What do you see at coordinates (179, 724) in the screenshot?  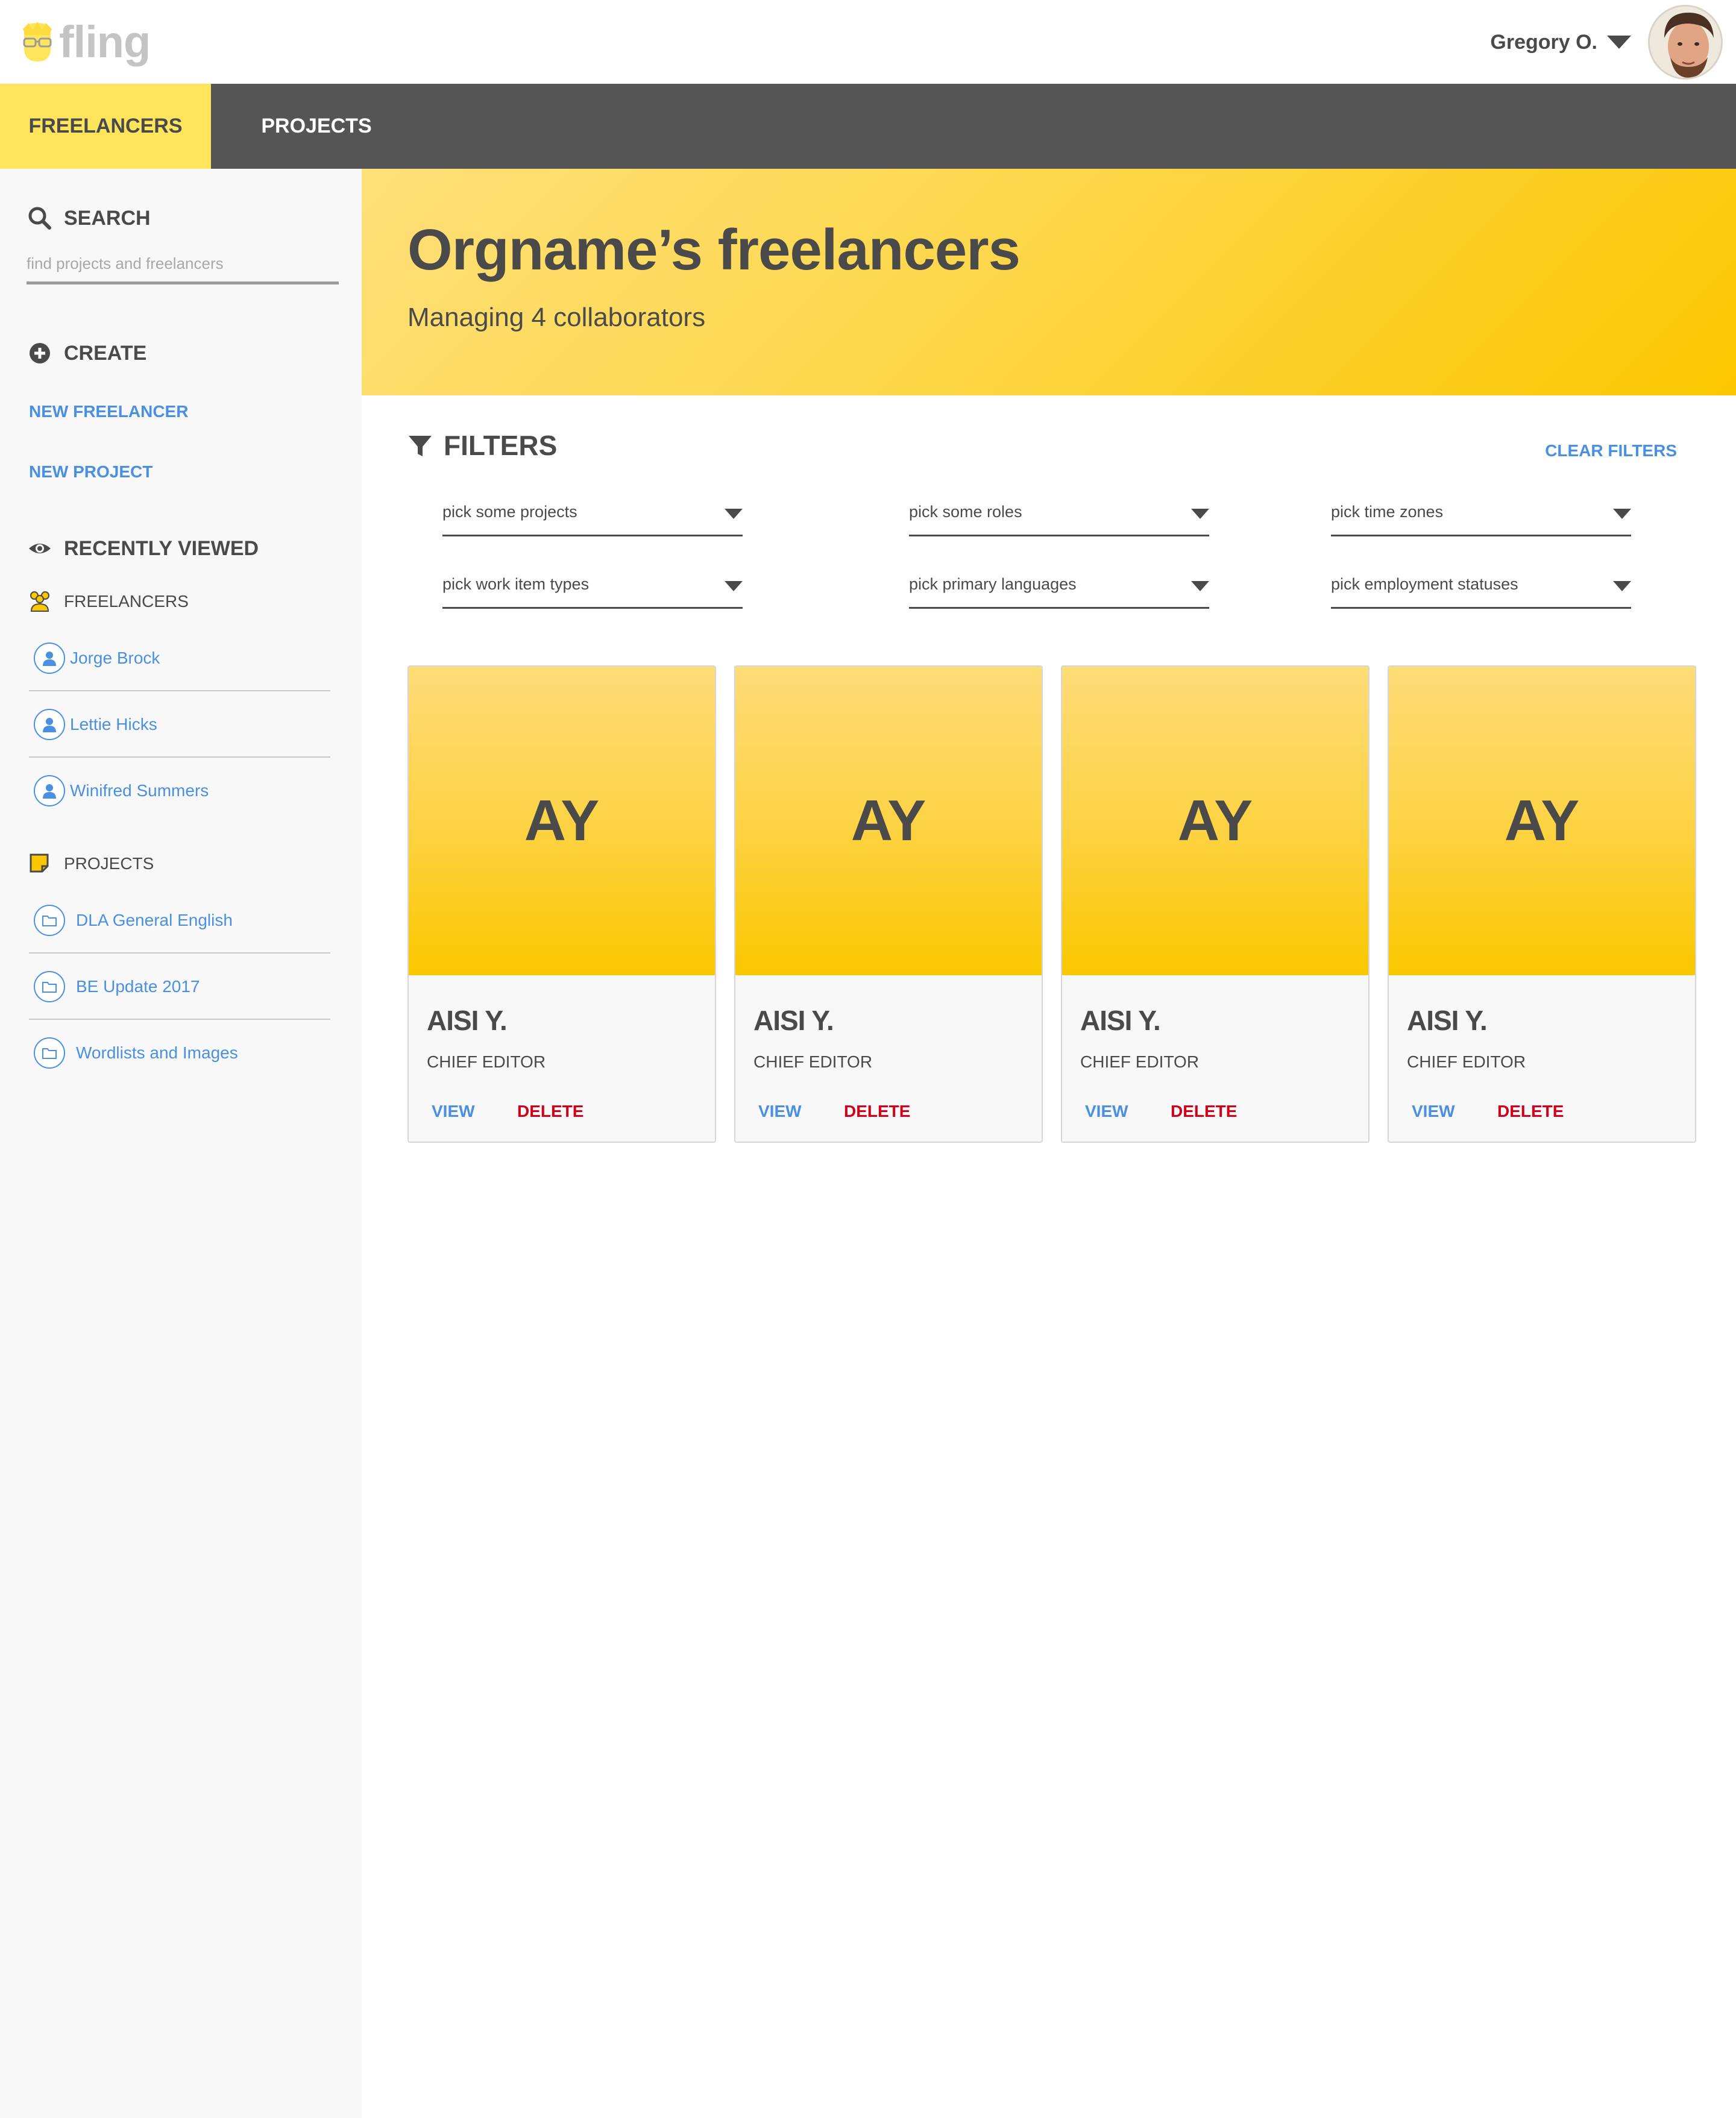 I see `recent-freelancer-item: Lettie Hicks` at bounding box center [179, 724].